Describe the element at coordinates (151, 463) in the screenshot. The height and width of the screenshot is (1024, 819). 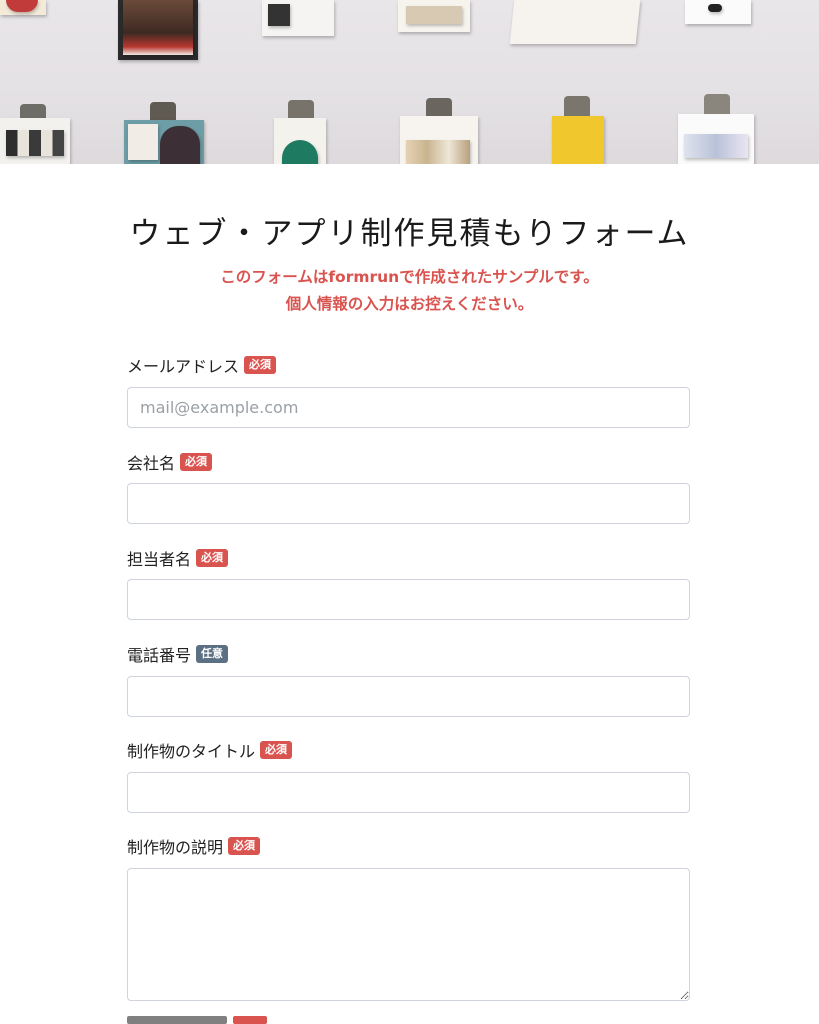
I see `company-label: 会社名` at that location.